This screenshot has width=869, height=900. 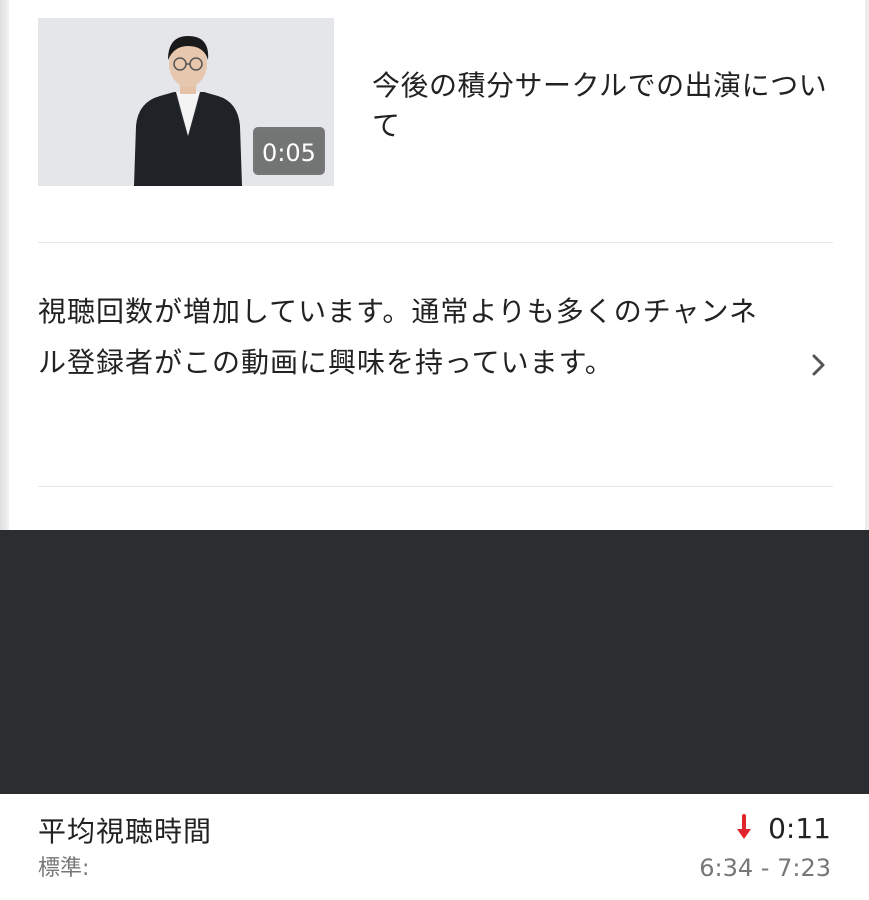 What do you see at coordinates (799, 828) in the screenshot?
I see `metric-value: 0:11` at bounding box center [799, 828].